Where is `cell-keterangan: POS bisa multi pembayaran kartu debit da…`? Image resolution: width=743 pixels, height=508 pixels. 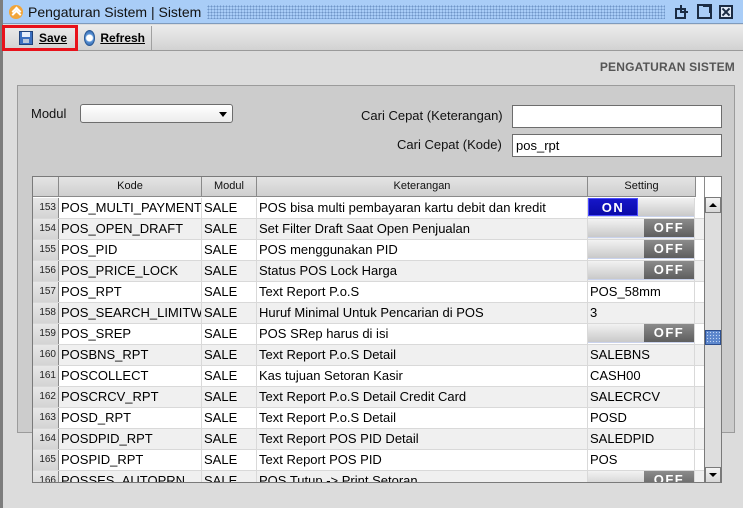
cell-keterangan: POS bisa multi pembayaran kartu debit da… is located at coordinates (422, 208).